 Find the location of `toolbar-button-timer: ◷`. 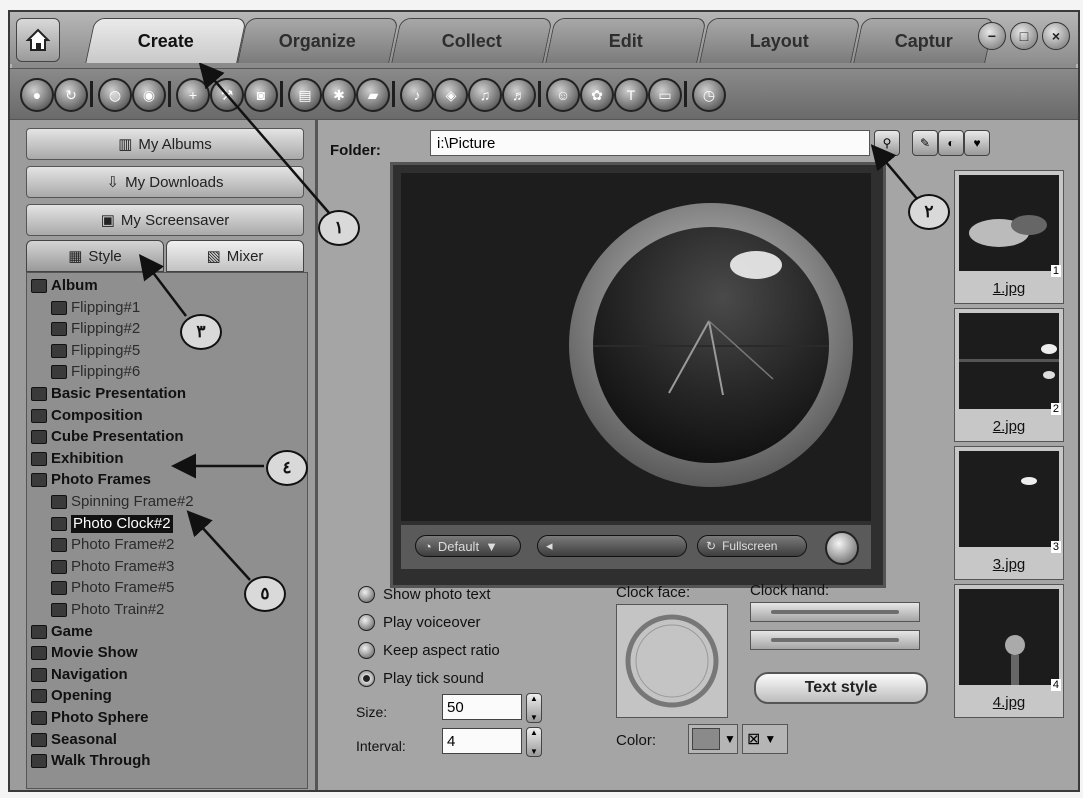

toolbar-button-timer: ◷ is located at coordinates (709, 95).